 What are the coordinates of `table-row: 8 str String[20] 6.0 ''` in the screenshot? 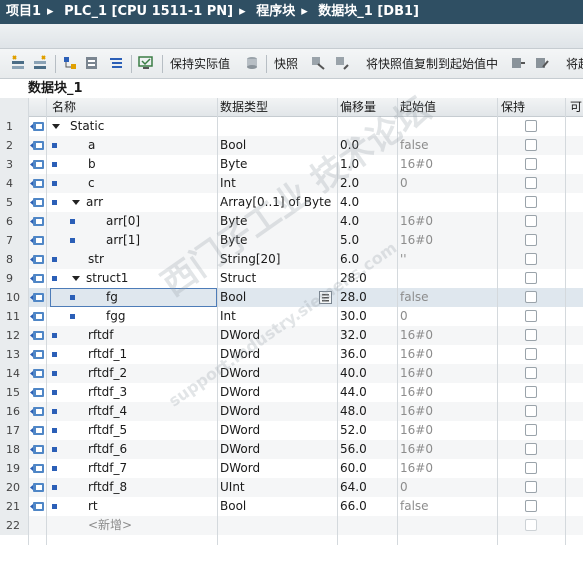 It's located at (291, 259).